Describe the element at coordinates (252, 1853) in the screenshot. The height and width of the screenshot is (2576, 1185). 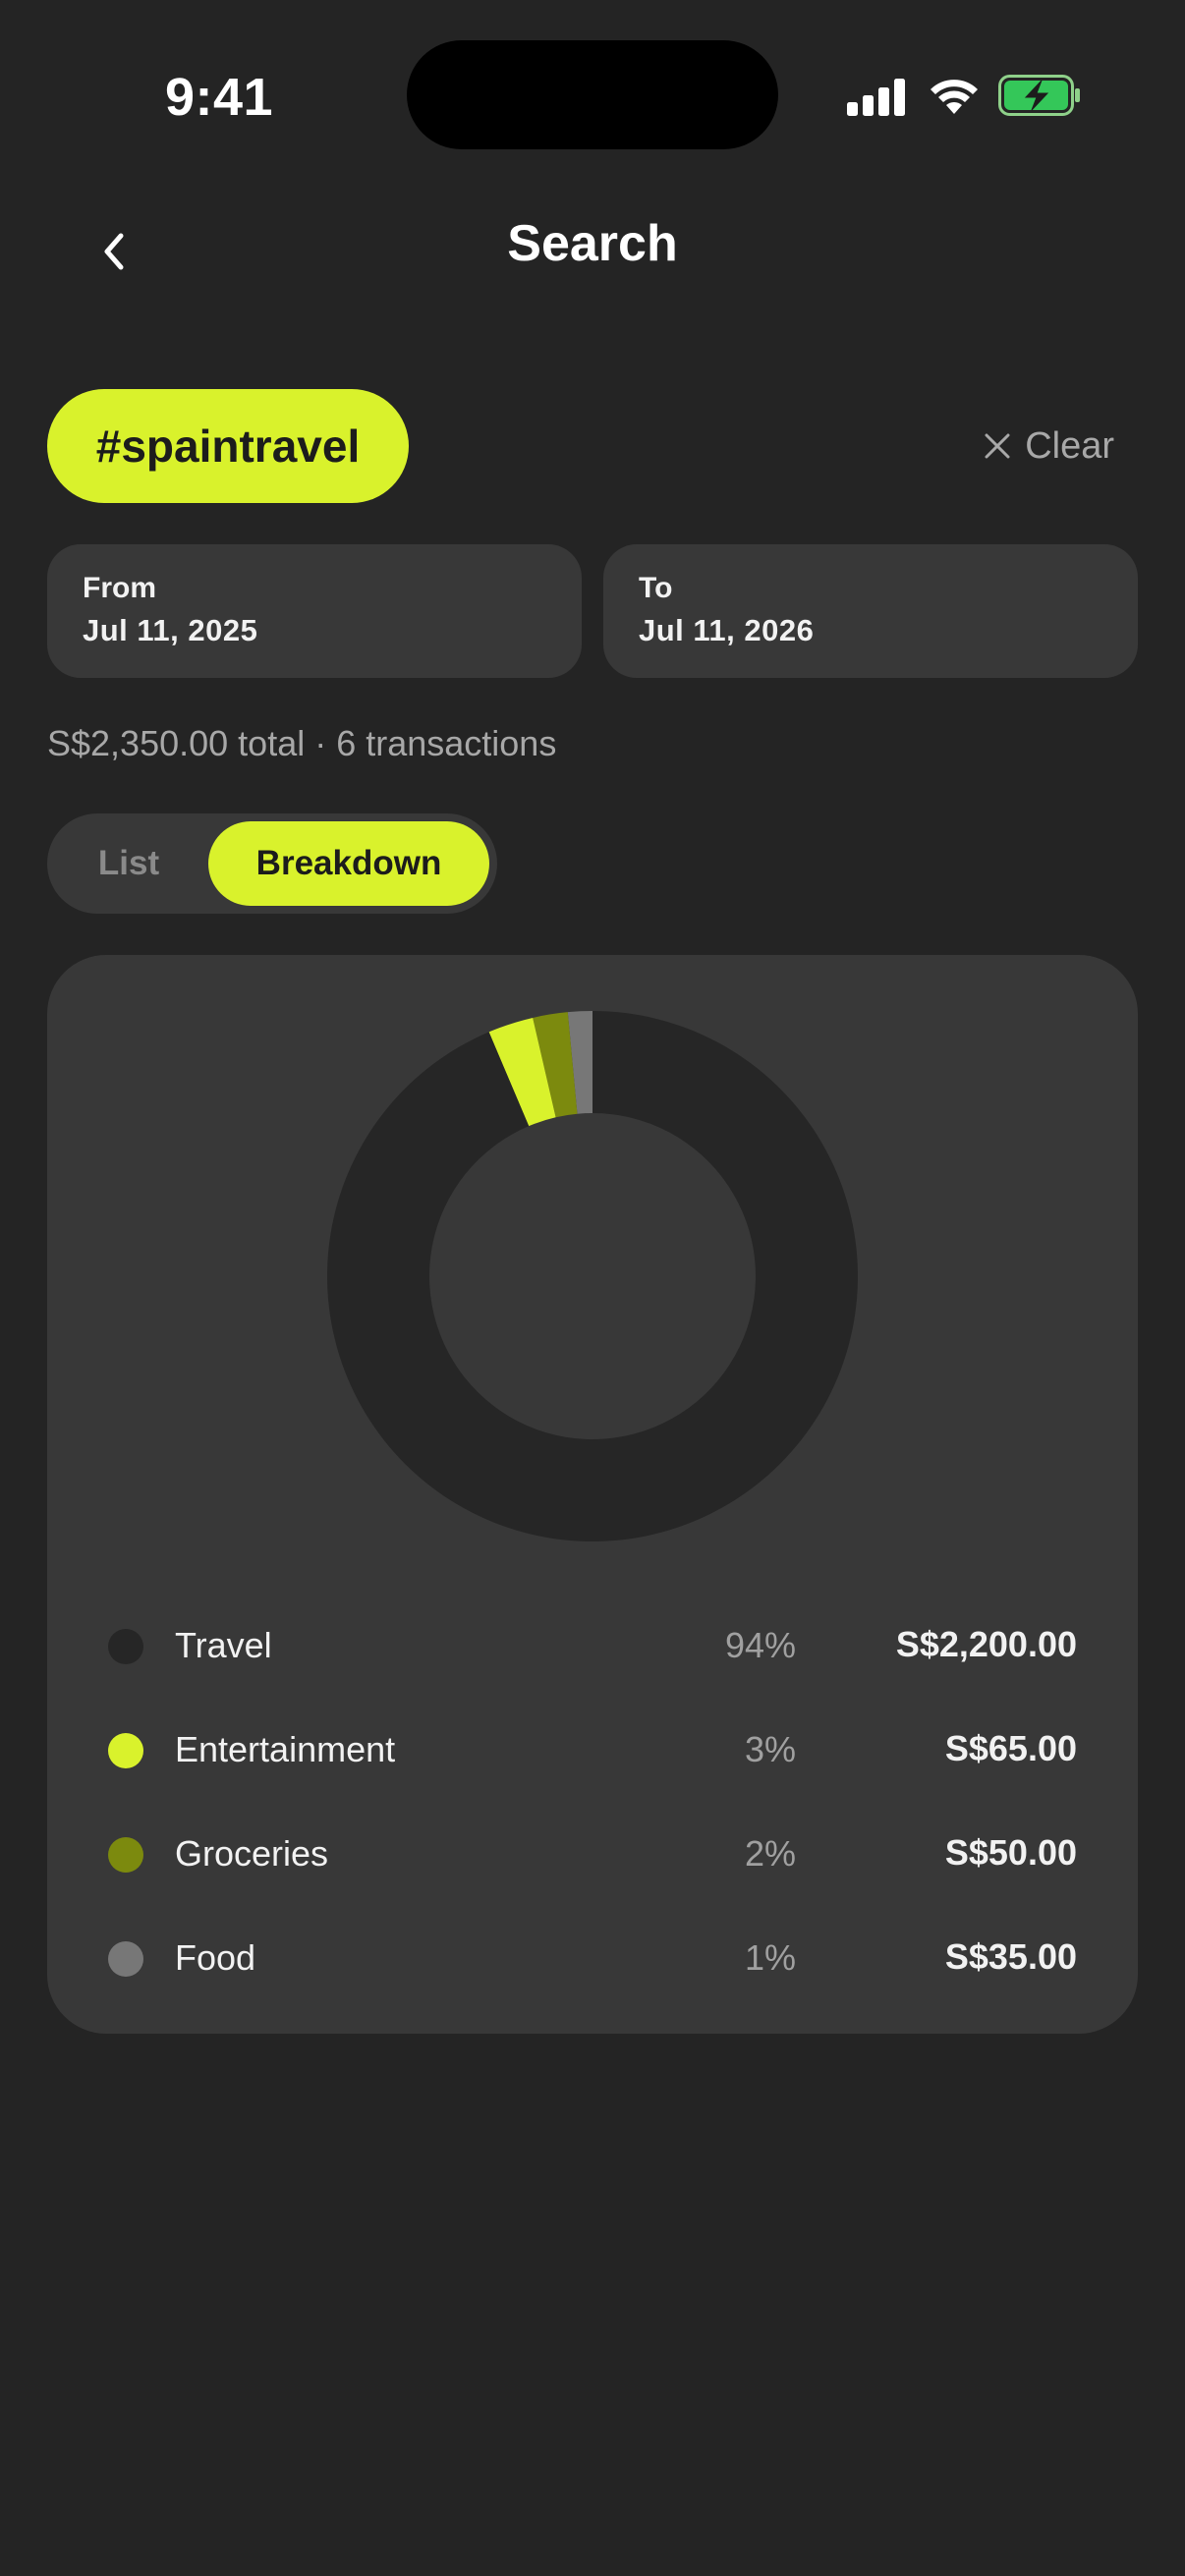
I see `legend-category: Groceries` at that location.